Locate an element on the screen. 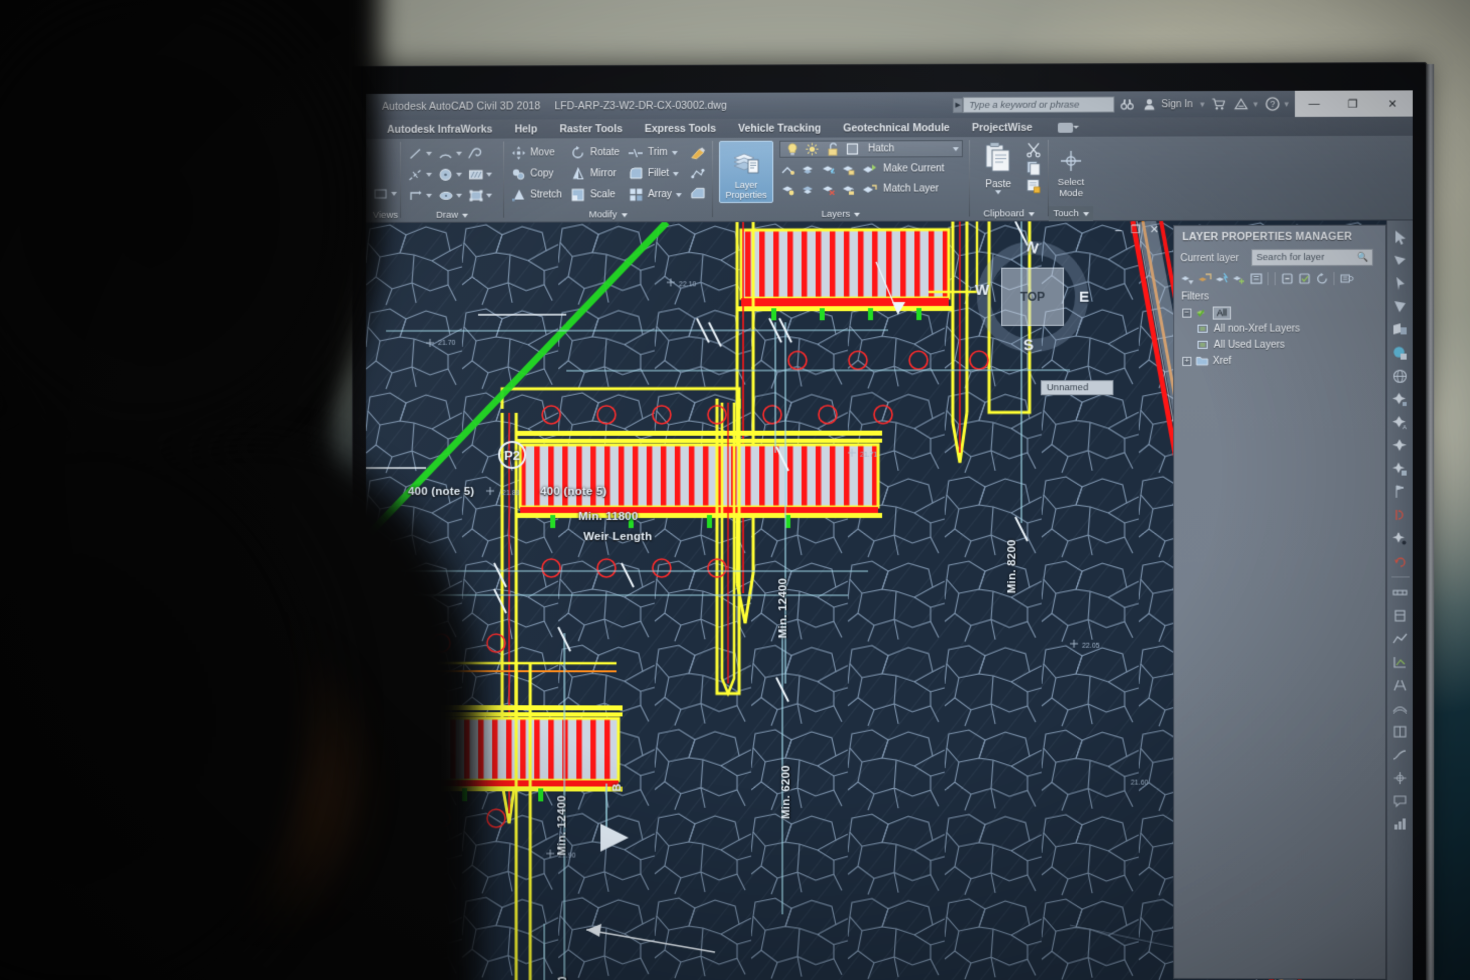 The image size is (1470, 980). xline-icon is located at coordinates (415, 174).